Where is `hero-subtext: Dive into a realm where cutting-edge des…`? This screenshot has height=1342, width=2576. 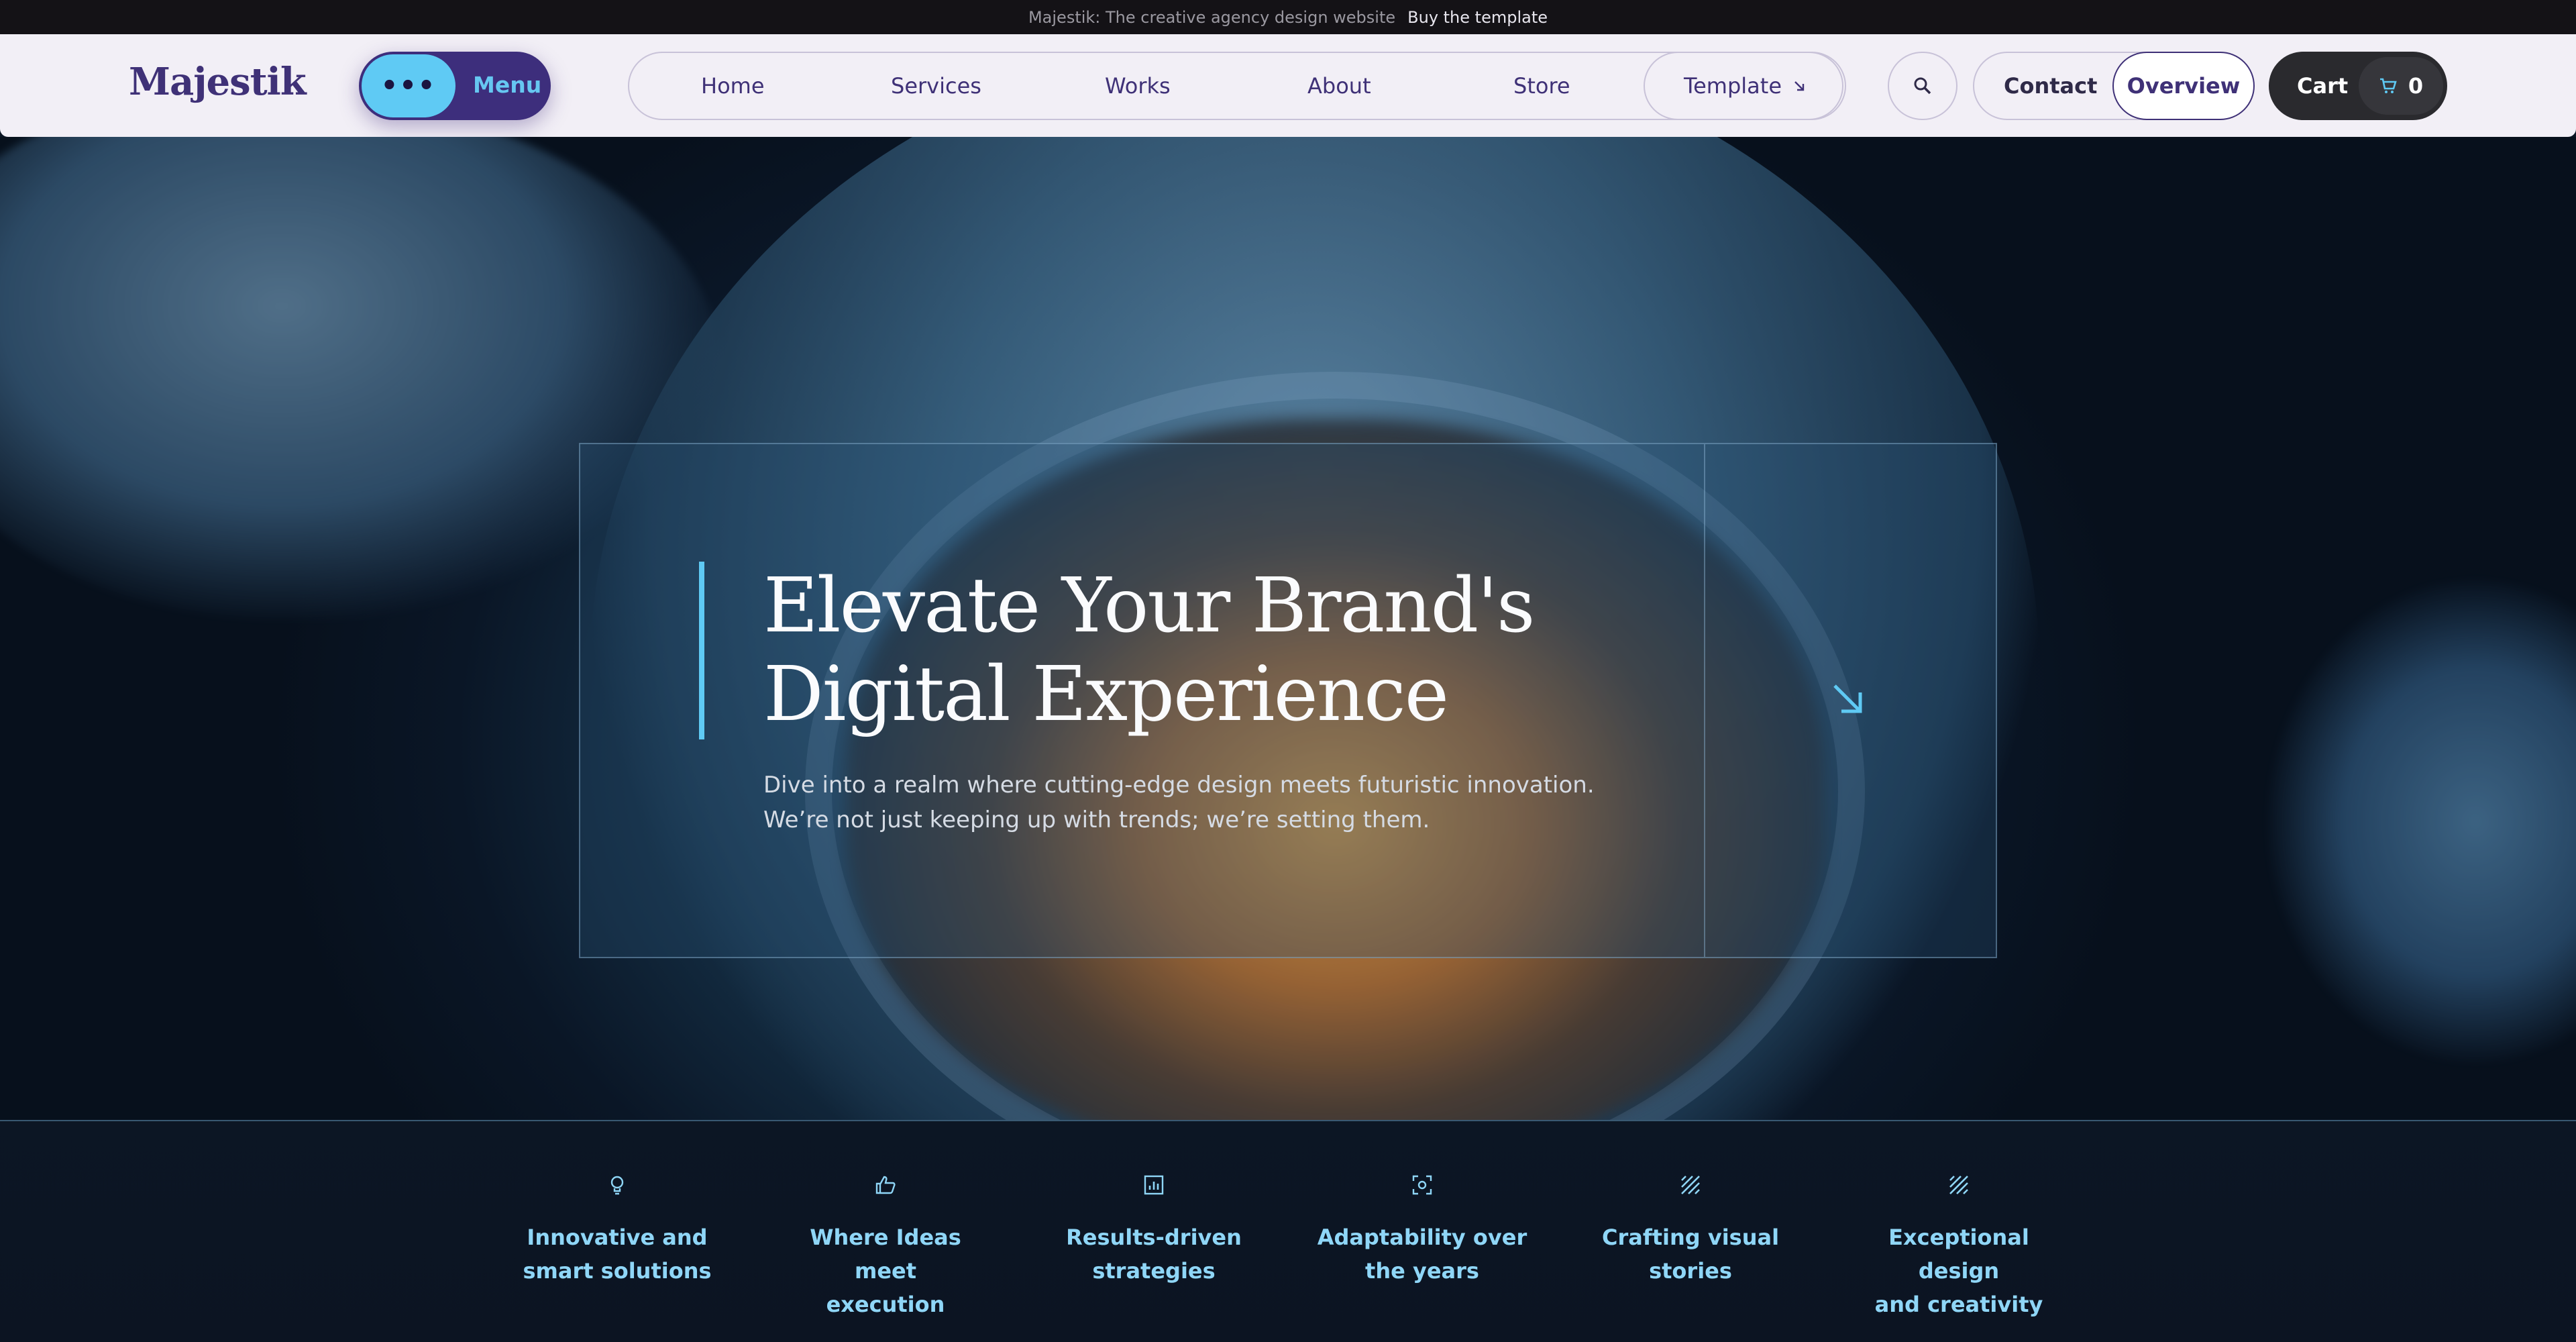
hero-subtext: Dive into a realm where cutting-edge des… is located at coordinates (1199, 802).